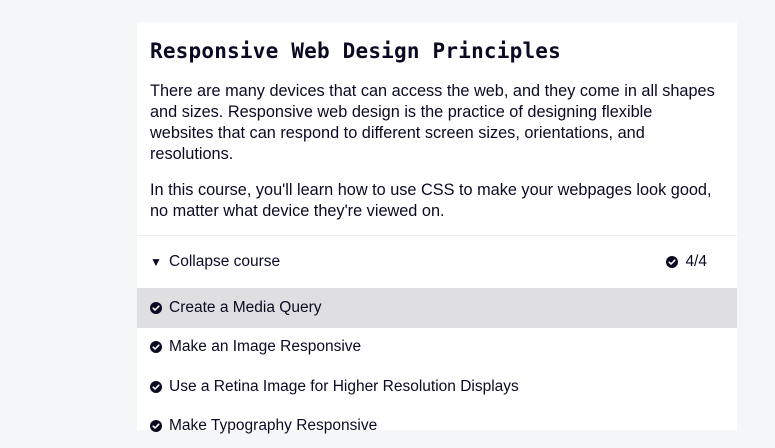 Image resolution: width=775 pixels, height=448 pixels. Describe the element at coordinates (437, 262) in the screenshot. I see `collapse-course-button: ▼ Collapse course 4/4` at that location.